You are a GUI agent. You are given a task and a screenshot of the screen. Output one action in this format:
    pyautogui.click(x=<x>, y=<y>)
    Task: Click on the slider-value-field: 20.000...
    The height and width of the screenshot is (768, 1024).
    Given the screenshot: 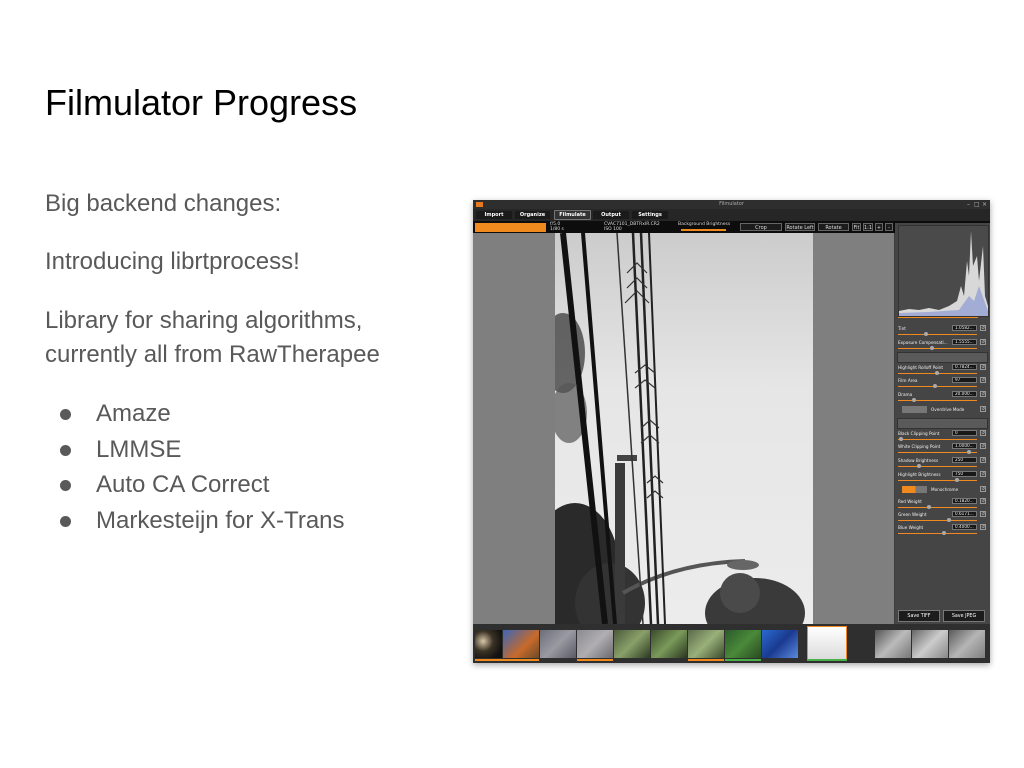 What is the action you would take?
    pyautogui.click(x=964, y=394)
    